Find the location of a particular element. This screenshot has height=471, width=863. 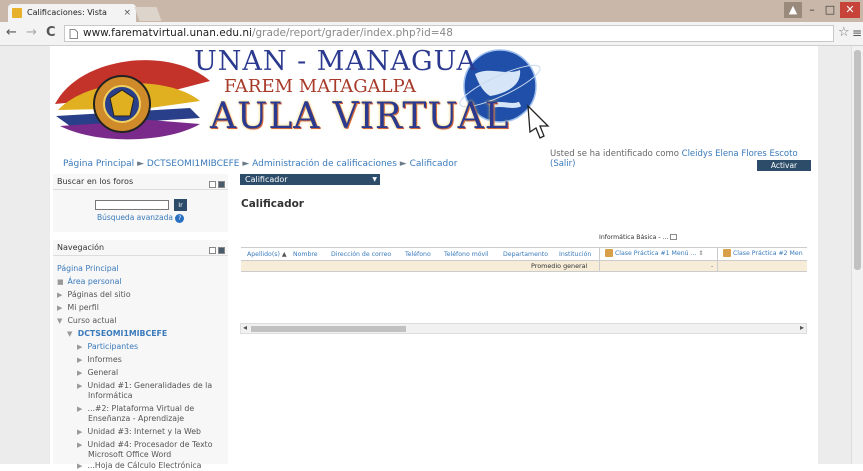

new-tab-button is located at coordinates (148, 14).